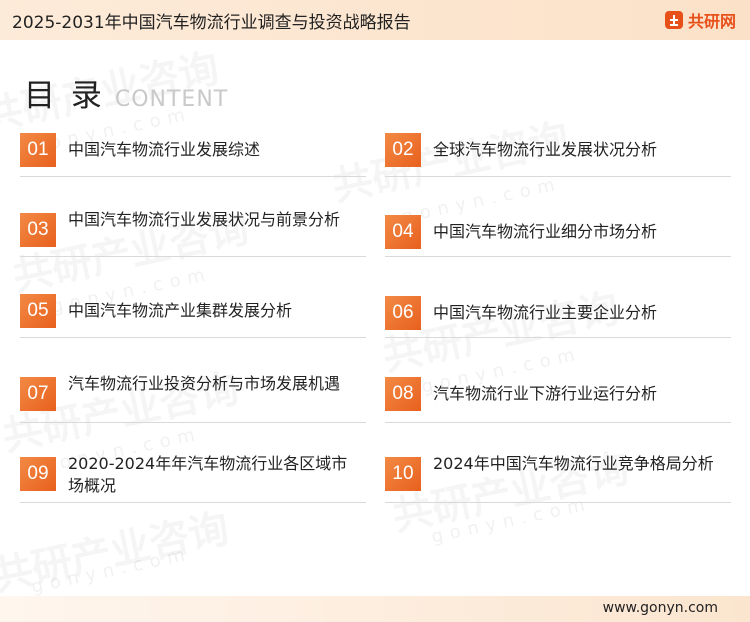 Image resolution: width=750 pixels, height=622 pixels. I want to click on toc-item-09: 09 2020-2024年年汽车物流行业各区域市场概况, so click(193, 483).